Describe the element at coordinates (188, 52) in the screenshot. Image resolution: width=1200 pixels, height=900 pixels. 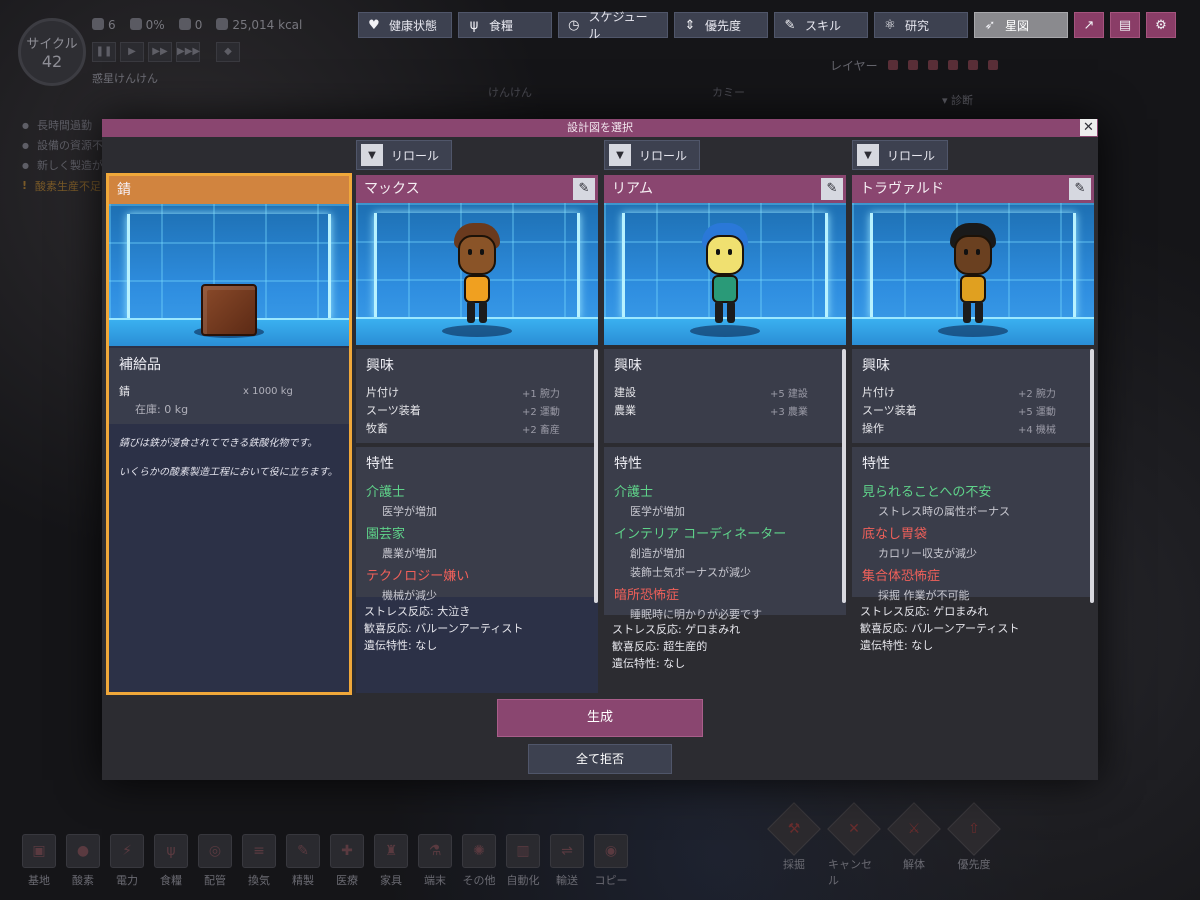
I see `speed-3-button: ▶▶▶` at that location.